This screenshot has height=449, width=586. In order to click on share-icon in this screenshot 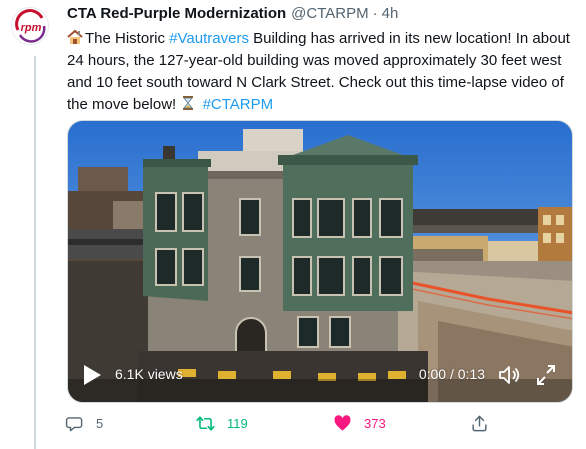, I will do `click(479, 423)`.